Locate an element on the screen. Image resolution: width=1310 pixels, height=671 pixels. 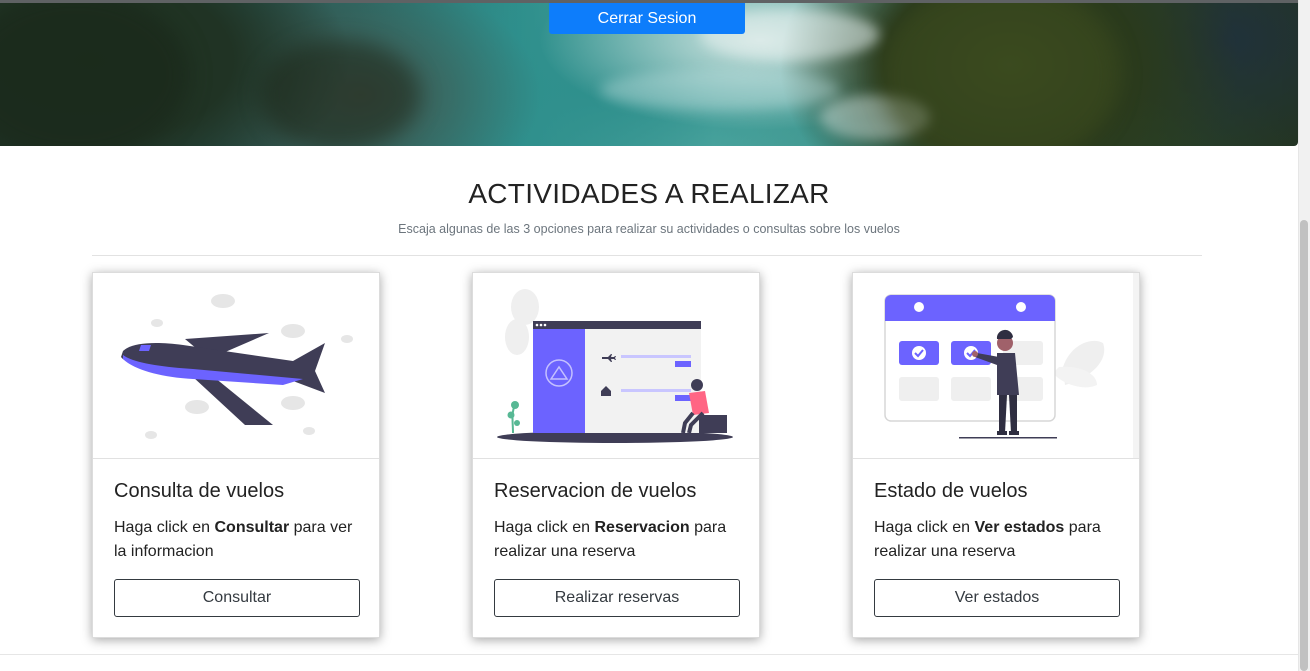
card-title: Estado de vuelos is located at coordinates (951, 491).